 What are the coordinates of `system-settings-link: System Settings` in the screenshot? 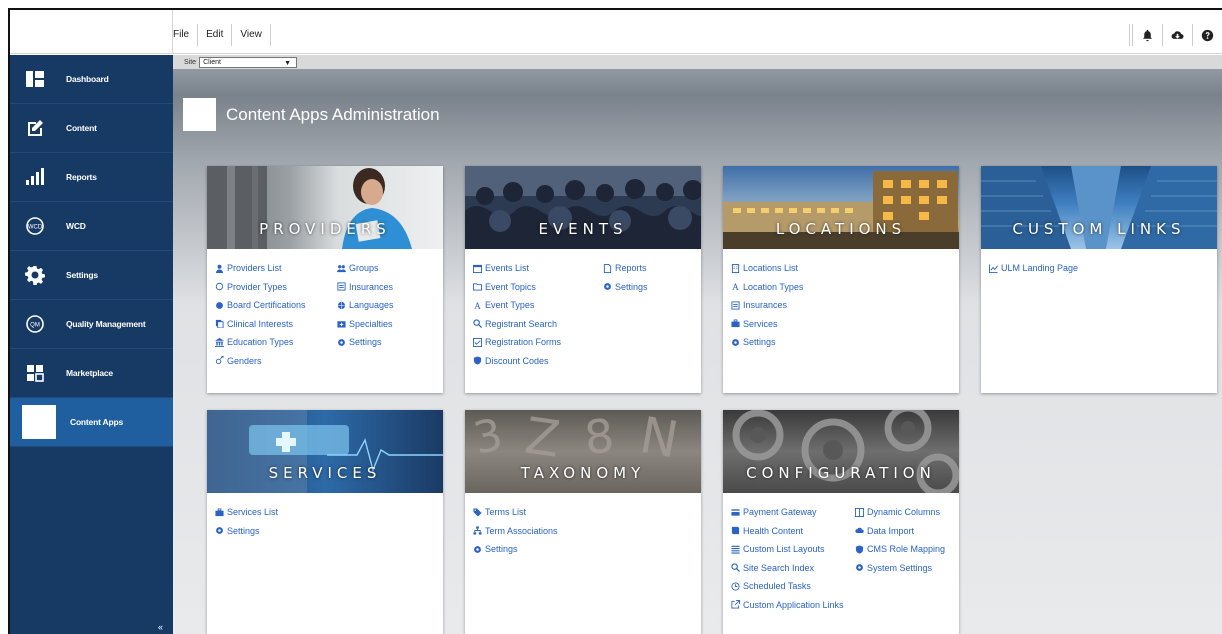 It's located at (900, 568).